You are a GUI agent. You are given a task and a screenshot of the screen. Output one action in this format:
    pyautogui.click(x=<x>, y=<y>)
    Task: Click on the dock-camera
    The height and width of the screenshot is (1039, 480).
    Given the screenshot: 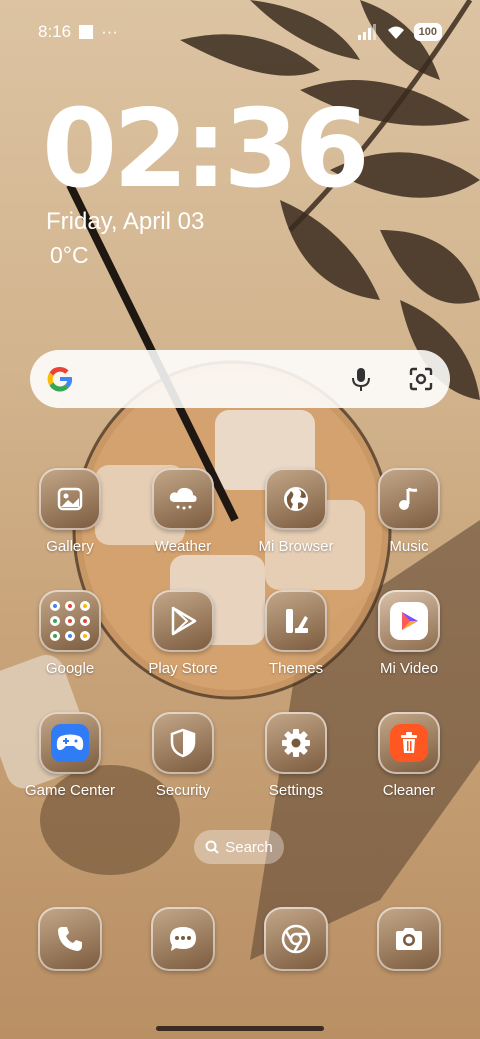 What is the action you would take?
    pyautogui.click(x=409, y=939)
    